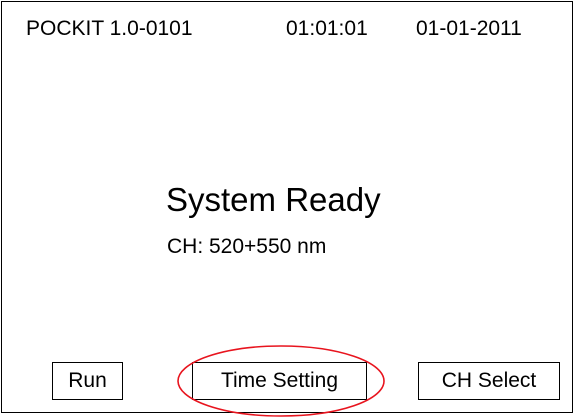 The height and width of the screenshot is (418, 576). Describe the element at coordinates (87, 381) in the screenshot. I see `run-button: Run` at that location.